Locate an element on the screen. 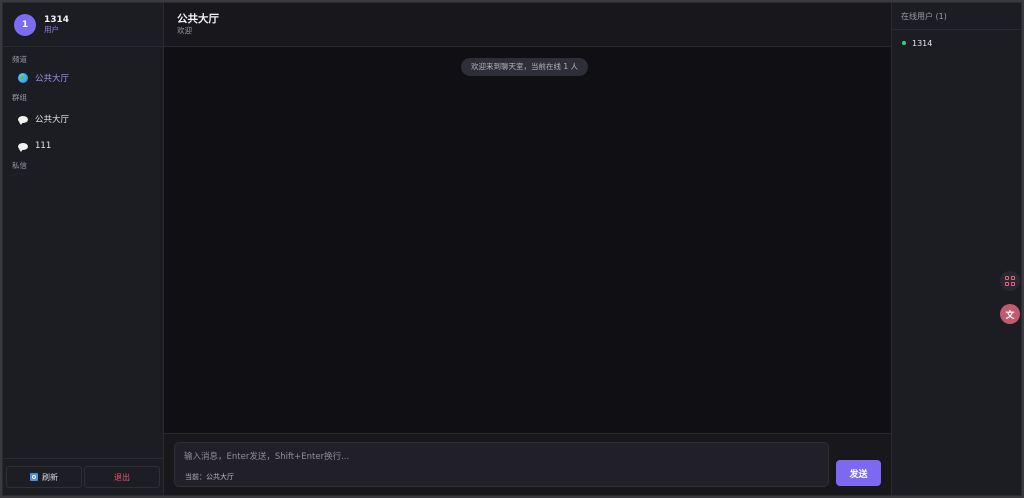 The height and width of the screenshot is (498, 1024). room-title: 公共大厅 is located at coordinates (198, 19).